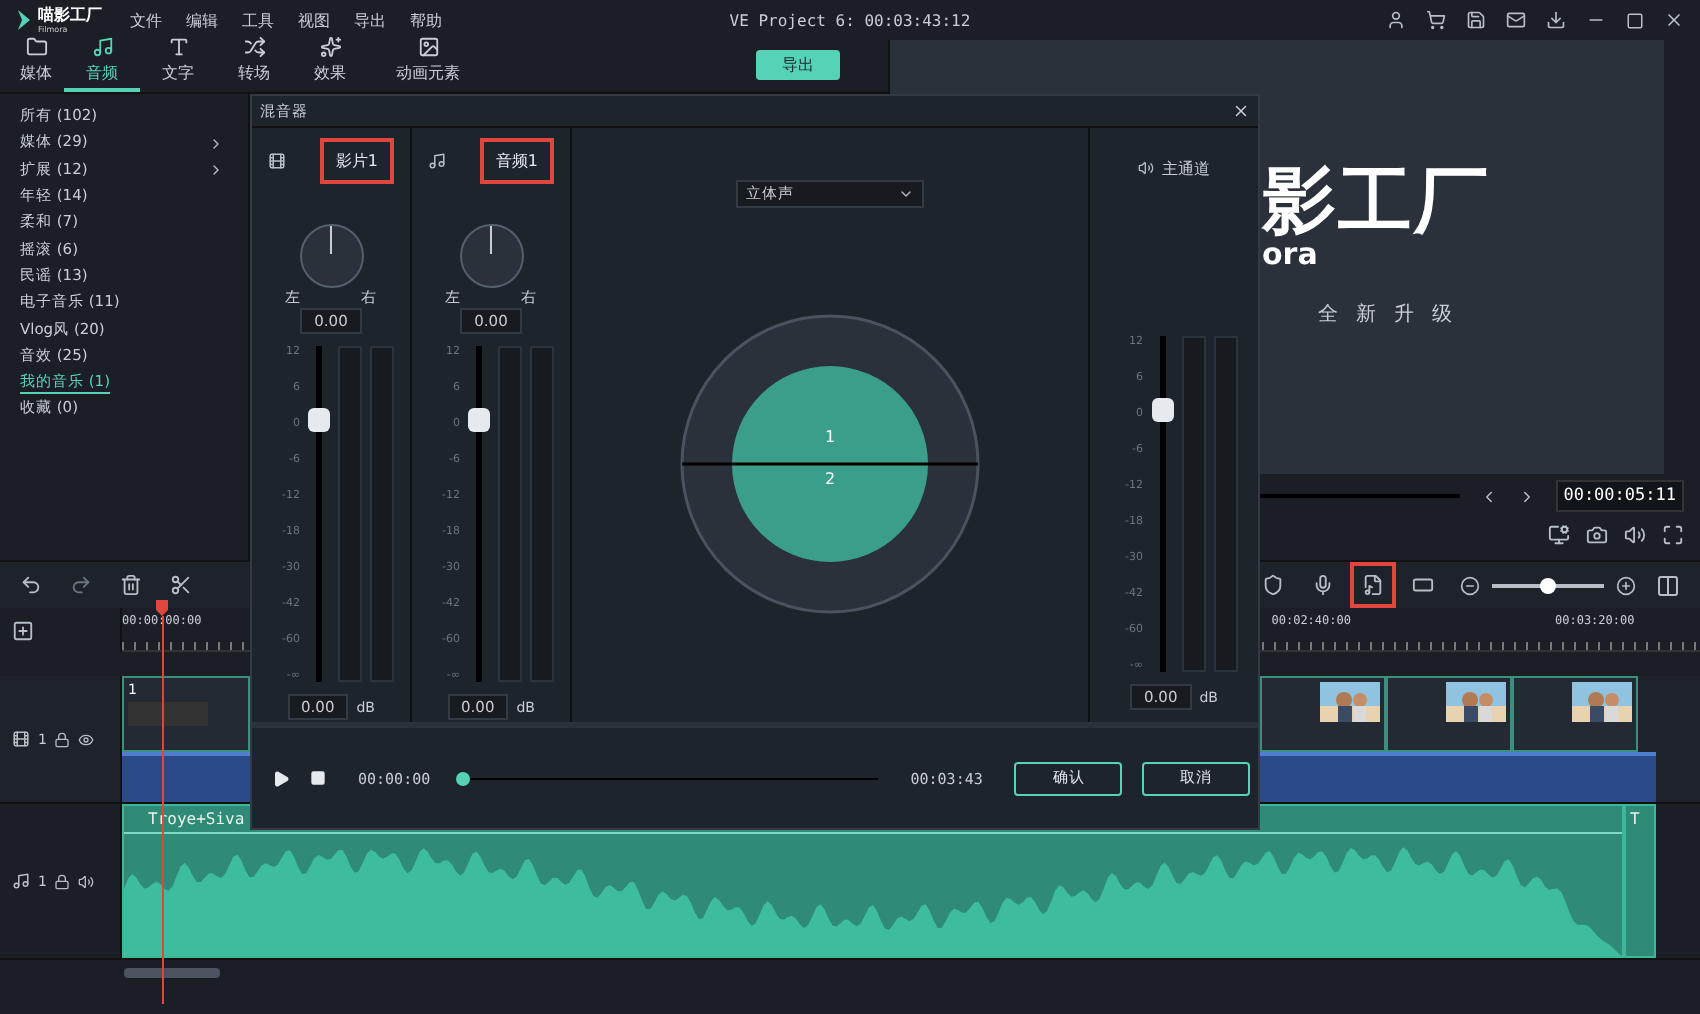  What do you see at coordinates (1273, 585) in the screenshot?
I see `marker-icon` at bounding box center [1273, 585].